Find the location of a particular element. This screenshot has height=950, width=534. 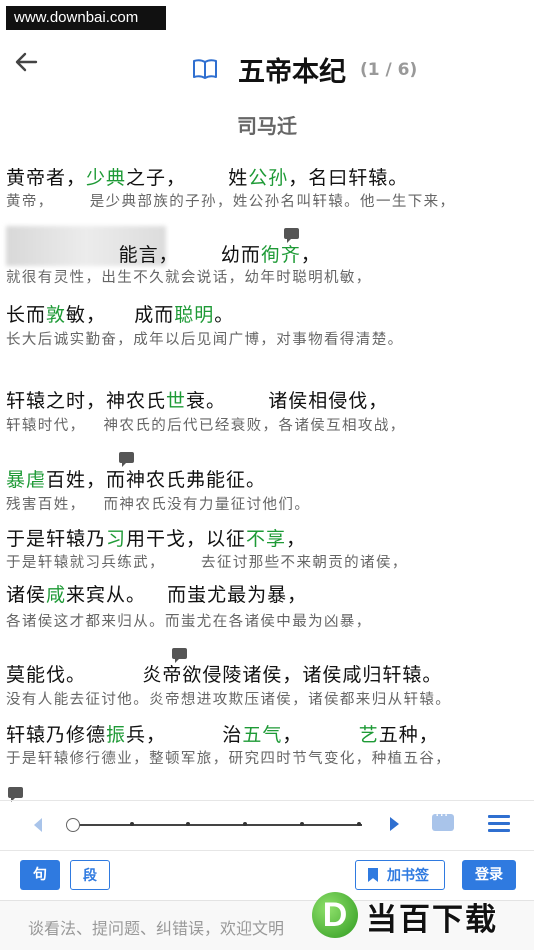

original-line: 暴虐百姓，而神农氏弗能征。 is located at coordinates (136, 478).